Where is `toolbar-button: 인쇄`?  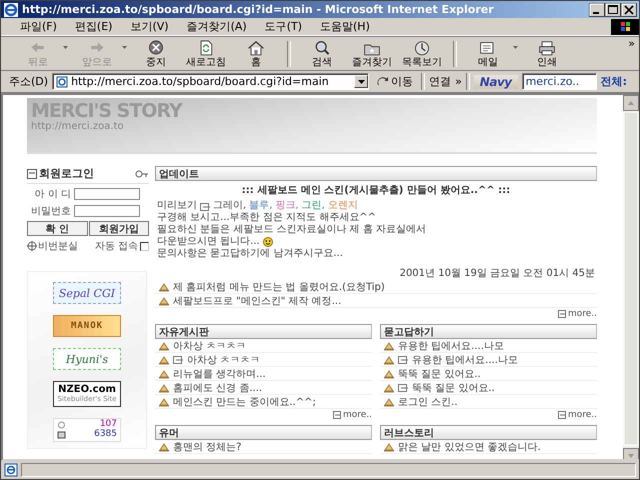
toolbar-button: 인쇄 is located at coordinates (547, 54).